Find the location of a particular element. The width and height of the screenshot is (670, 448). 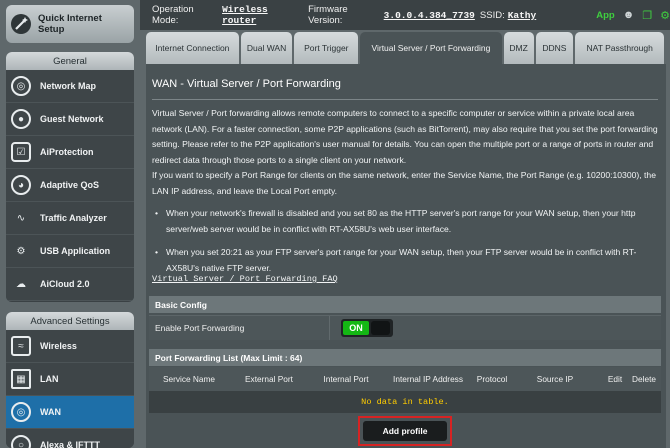

sidebar-item-label: Wireless is located at coordinates (58, 346).